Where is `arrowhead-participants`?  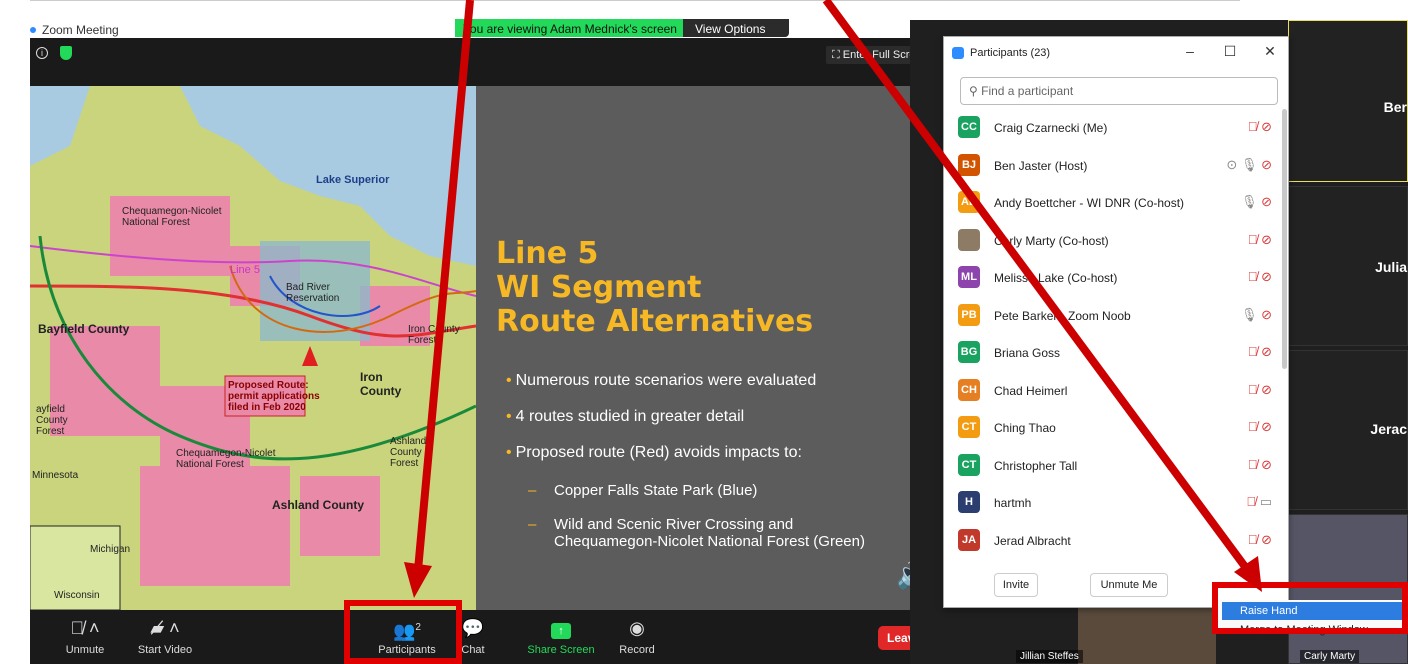
arrowhead-participants is located at coordinates (418, 580).